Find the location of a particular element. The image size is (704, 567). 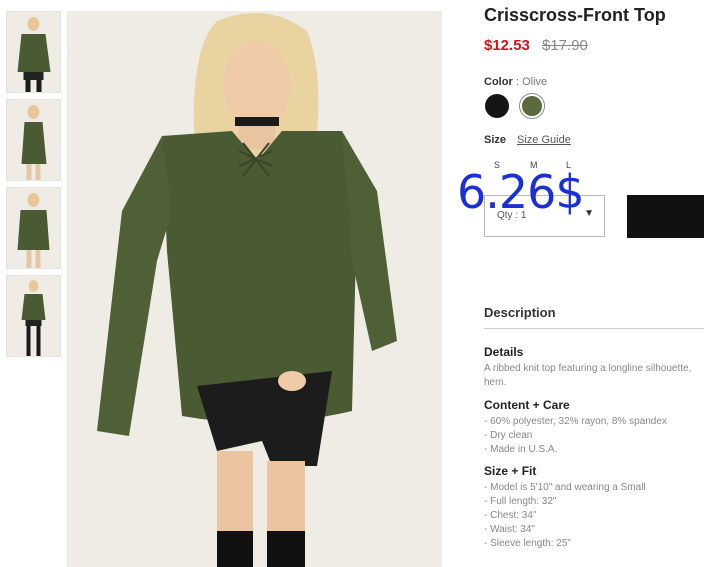

color-swatch-black is located at coordinates (497, 106).